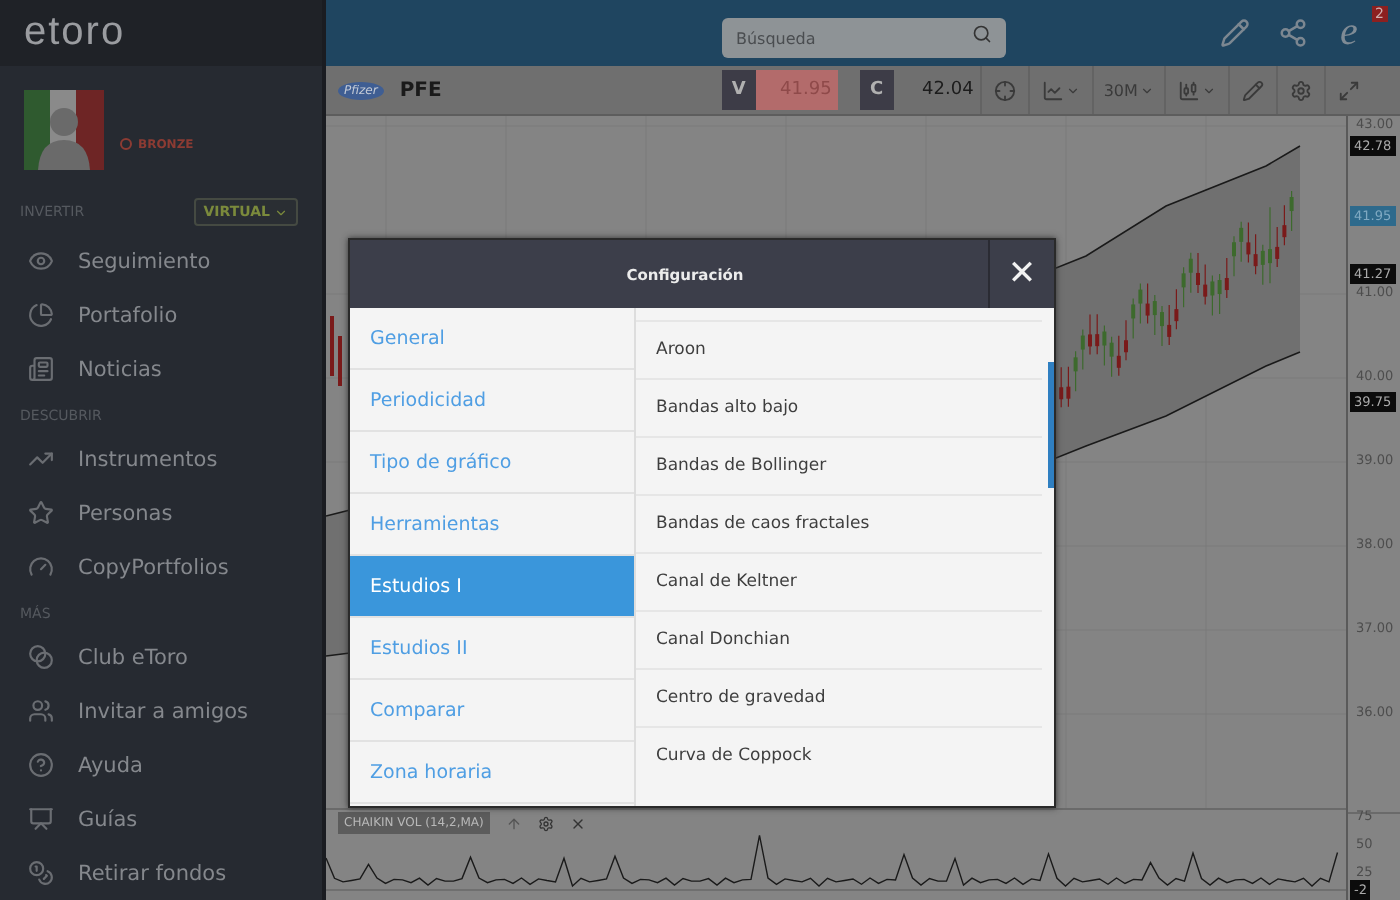 The image size is (1400, 900). I want to click on study-item: Bandas de caos fractales, so click(839, 523).